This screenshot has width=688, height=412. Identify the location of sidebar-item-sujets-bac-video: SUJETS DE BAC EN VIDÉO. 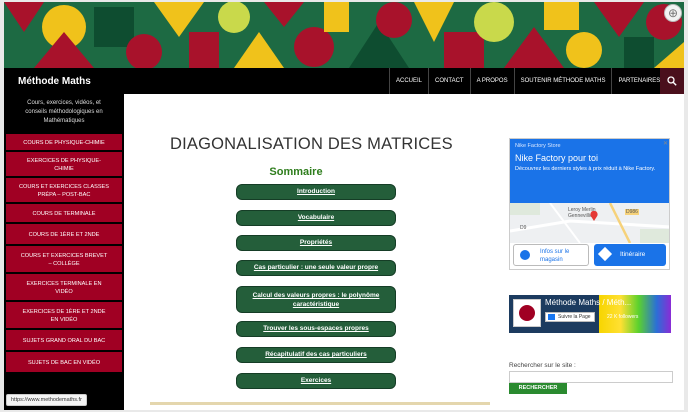
(64, 363).